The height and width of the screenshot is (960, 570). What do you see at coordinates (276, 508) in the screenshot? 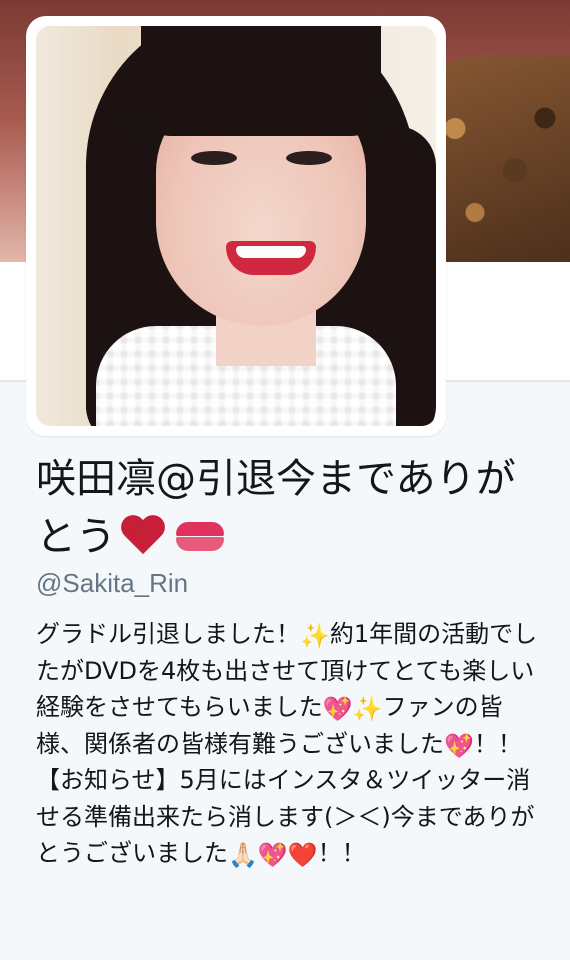
I see `display-name-text: 咲田凛@引退今までありがとう` at bounding box center [276, 508].